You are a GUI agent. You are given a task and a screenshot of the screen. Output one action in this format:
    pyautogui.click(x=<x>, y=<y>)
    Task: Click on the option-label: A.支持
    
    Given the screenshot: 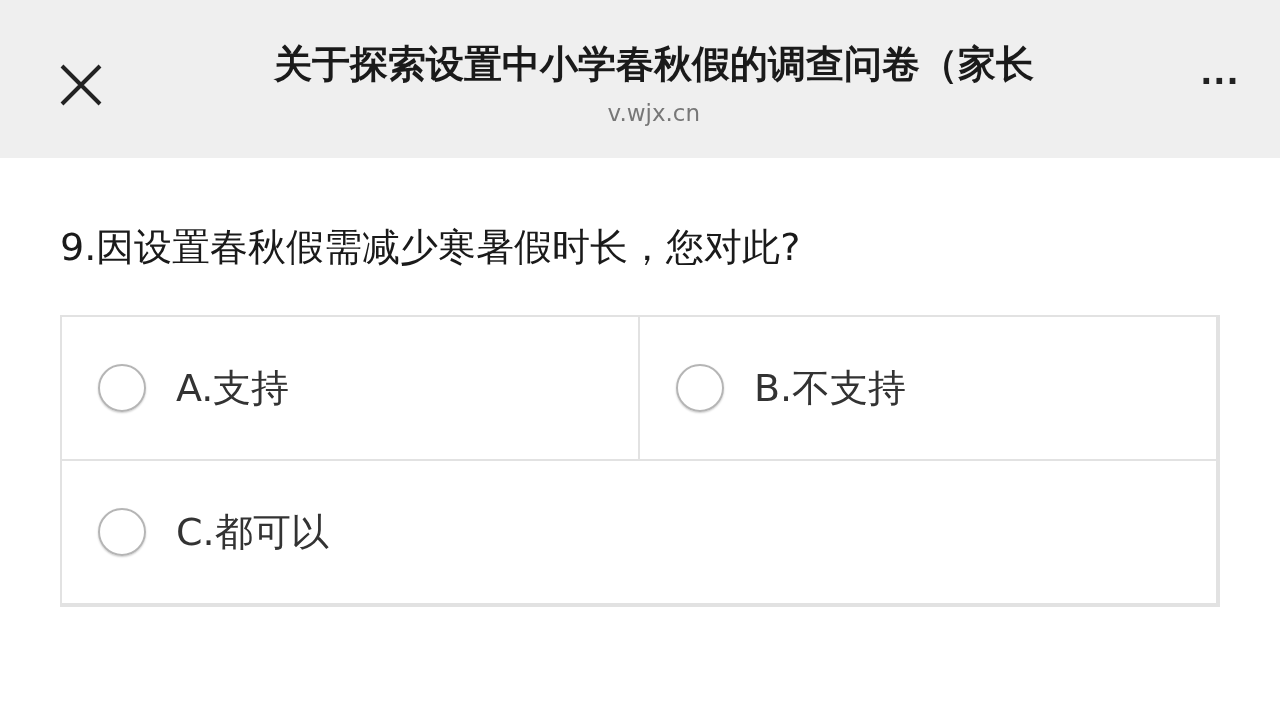 What is the action you would take?
    pyautogui.click(x=233, y=388)
    